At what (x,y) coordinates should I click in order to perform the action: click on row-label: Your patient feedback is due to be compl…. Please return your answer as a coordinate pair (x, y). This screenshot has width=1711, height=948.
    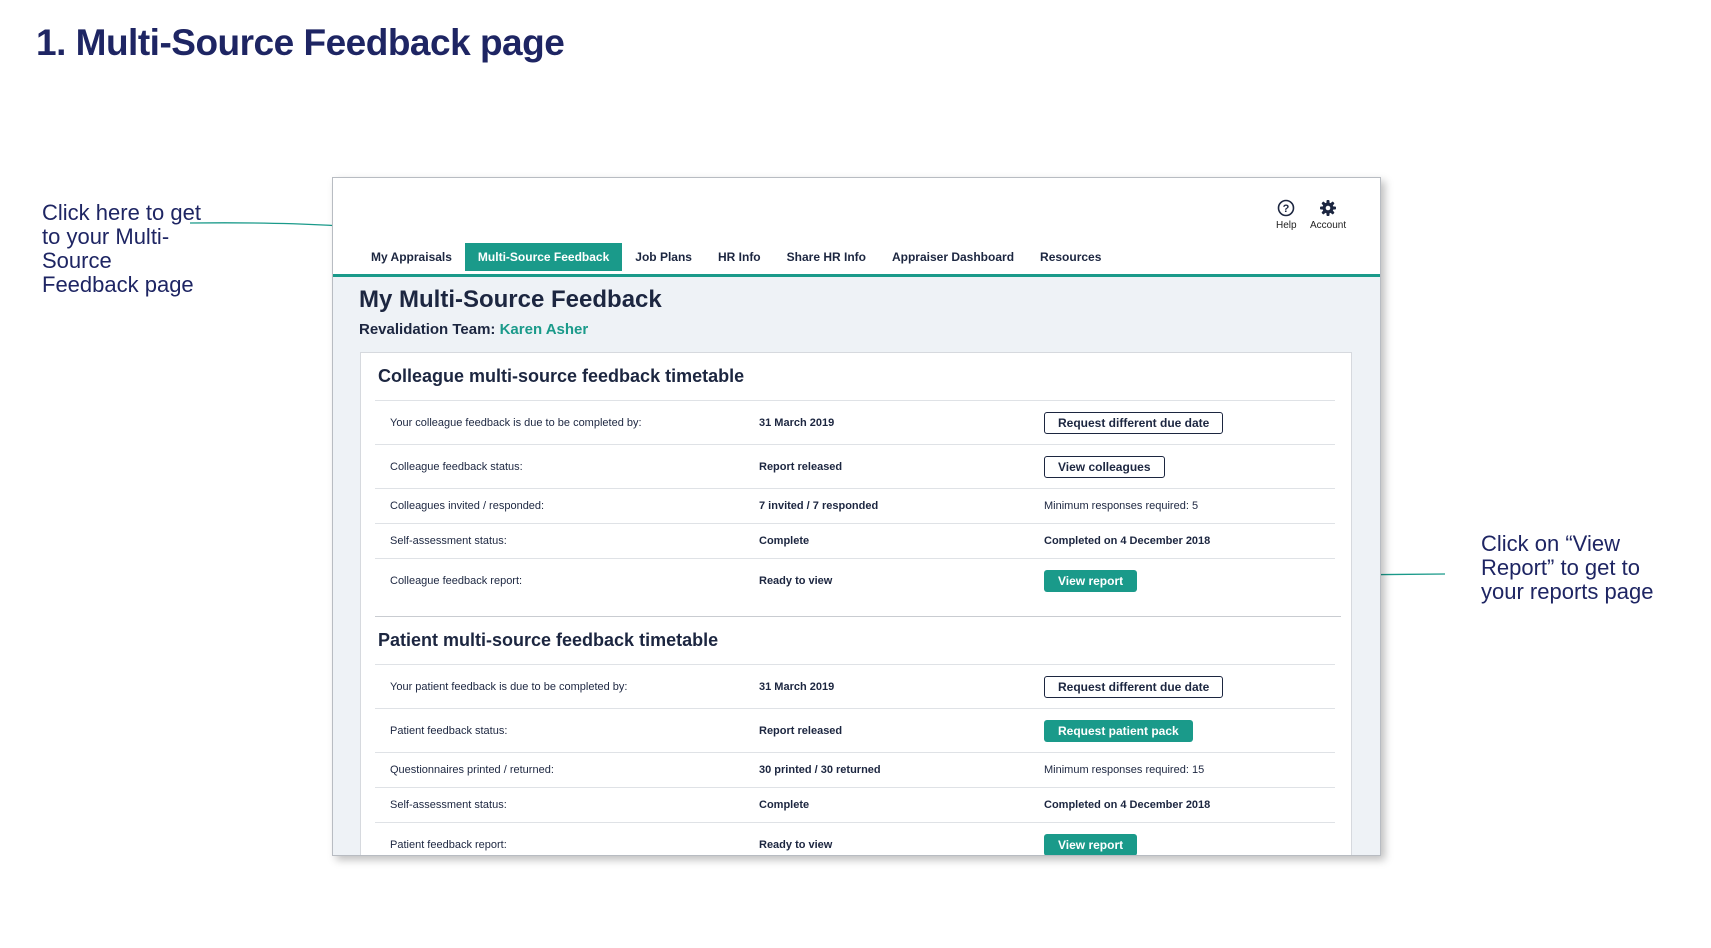
    Looking at the image, I should click on (509, 686).